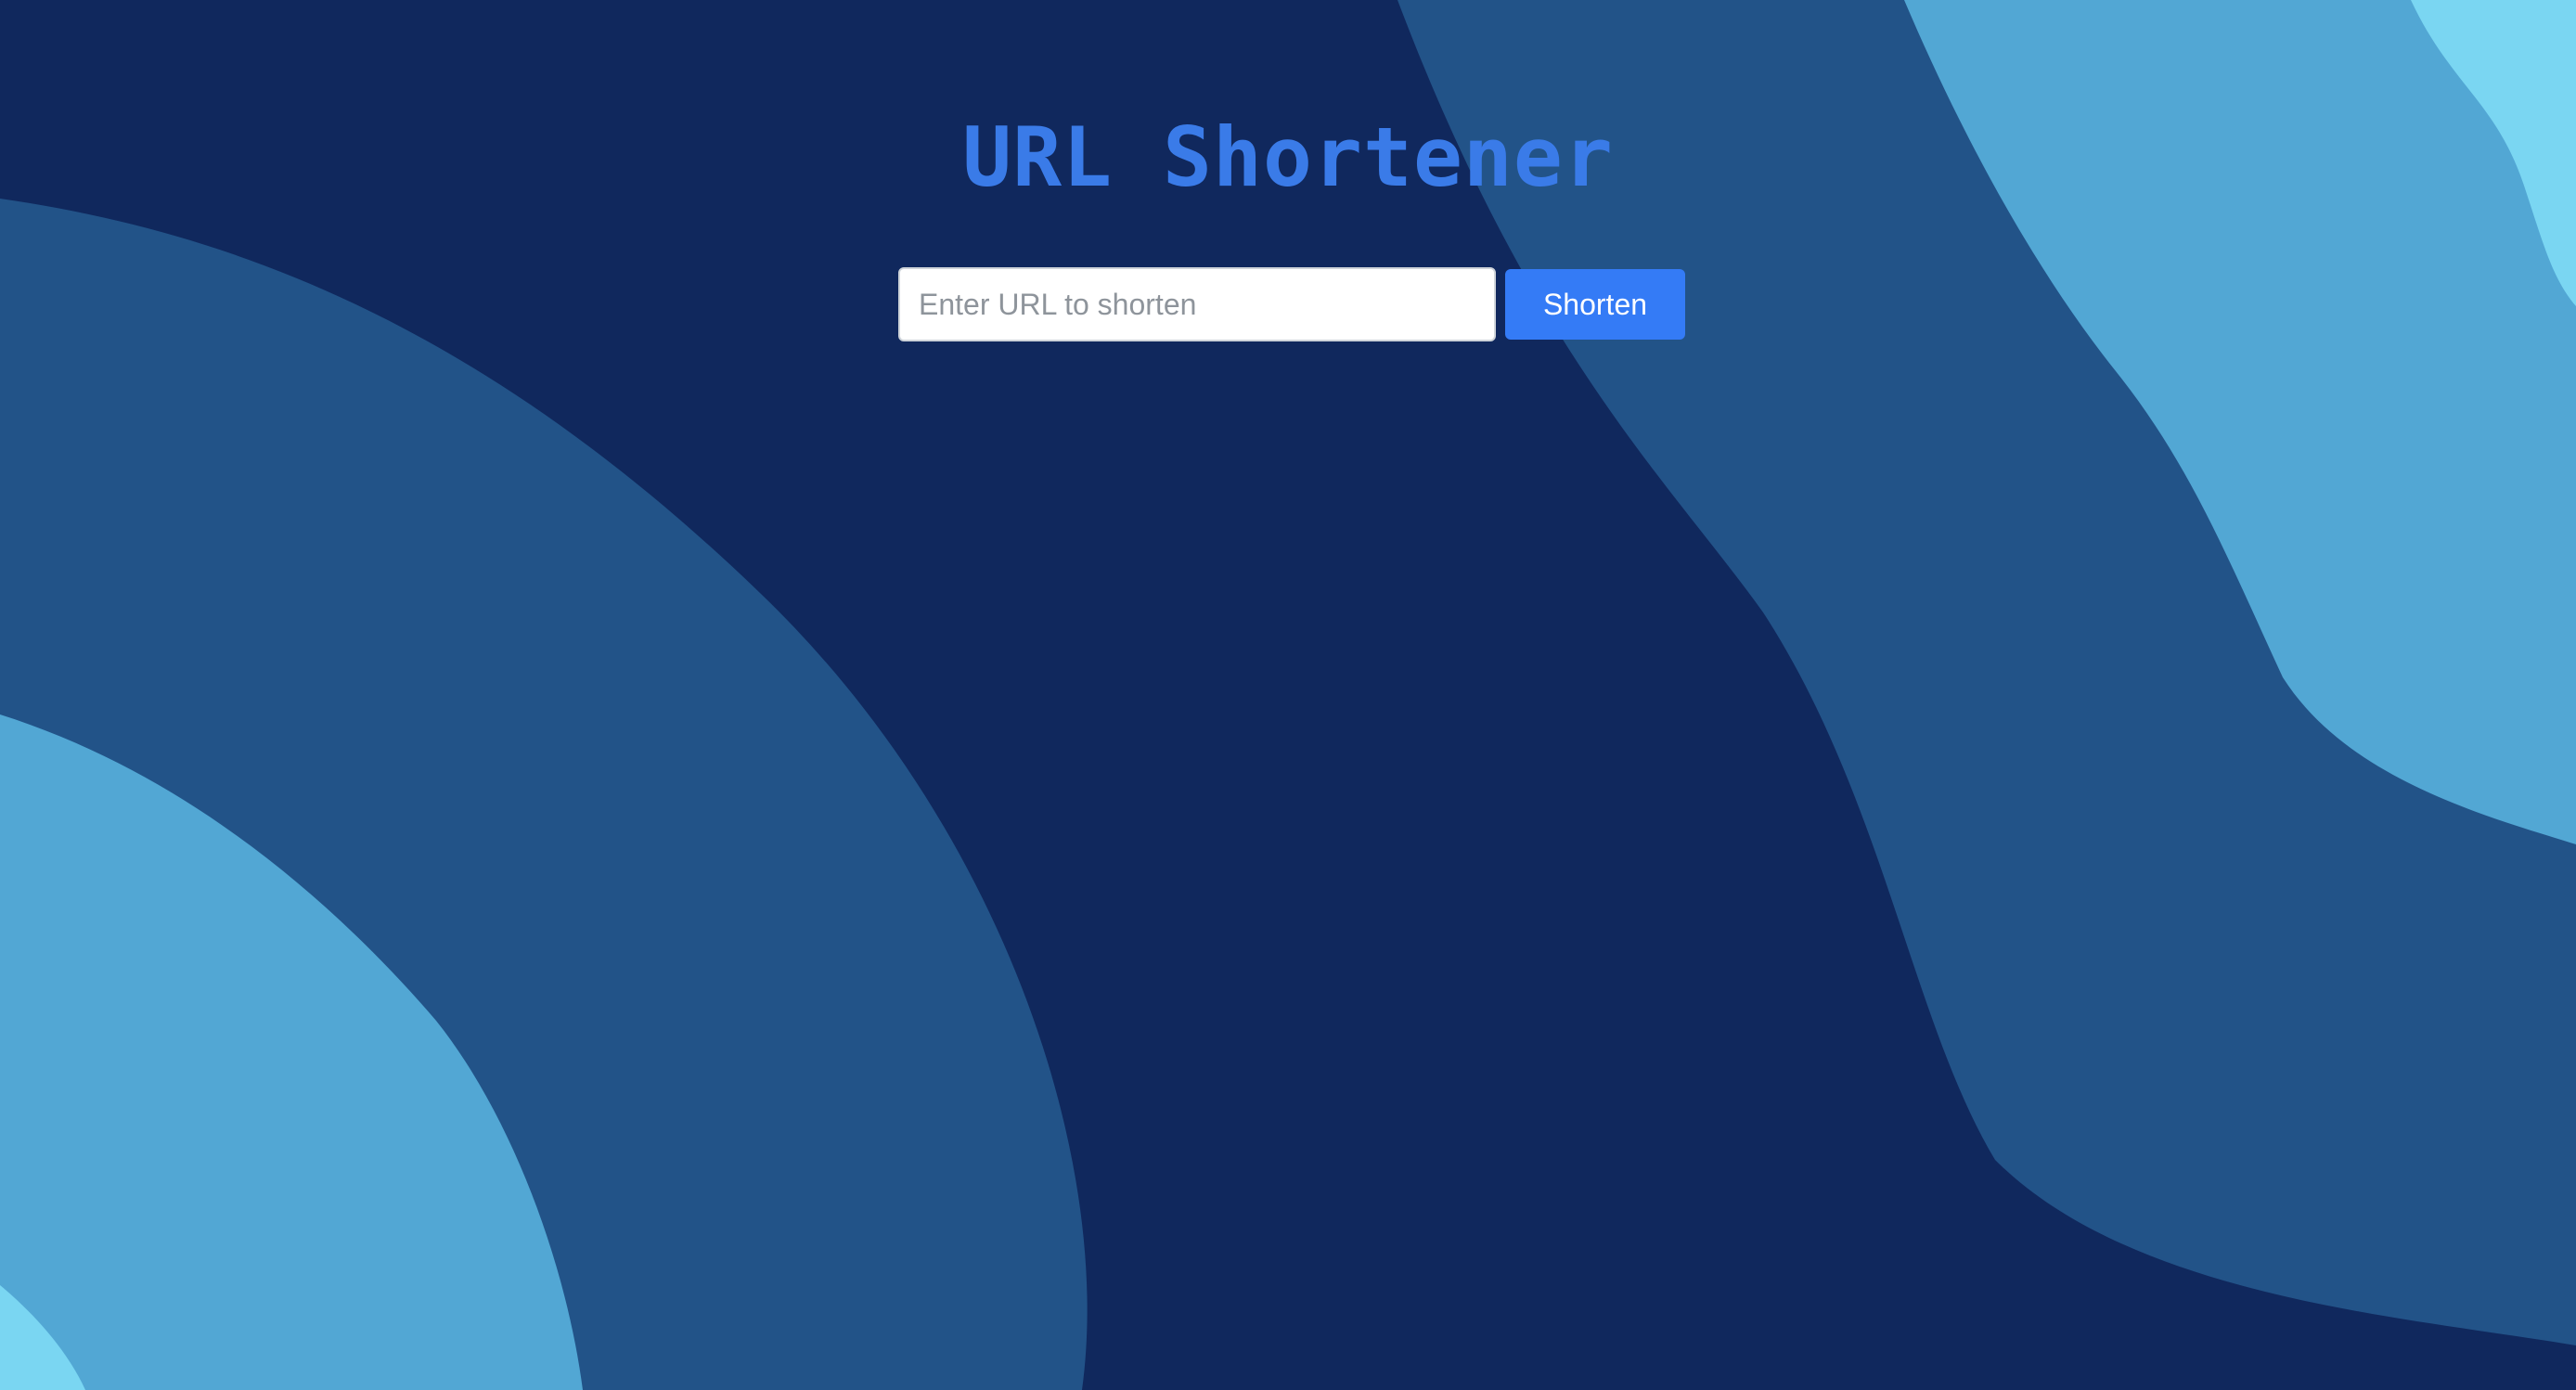 The image size is (2576, 1390). Describe the element at coordinates (1197, 304) in the screenshot. I see `url-input` at that location.